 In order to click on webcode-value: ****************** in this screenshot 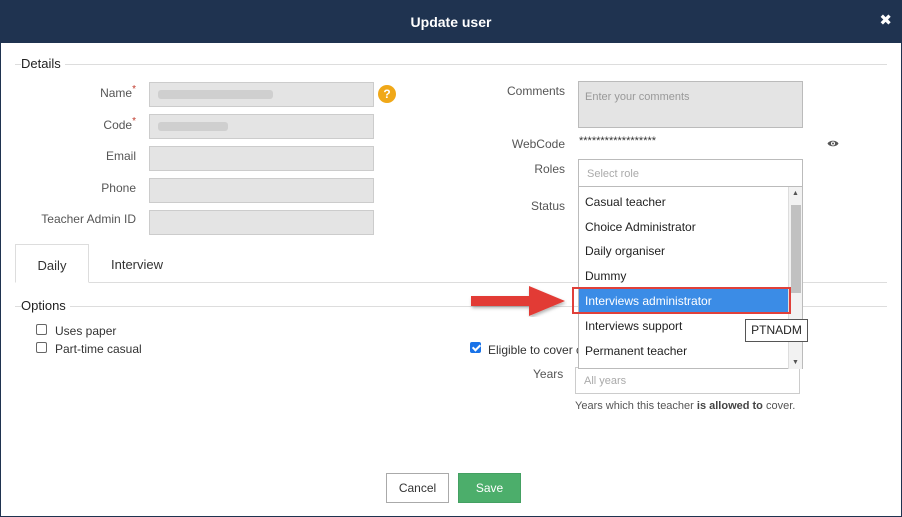, I will do `click(618, 141)`.